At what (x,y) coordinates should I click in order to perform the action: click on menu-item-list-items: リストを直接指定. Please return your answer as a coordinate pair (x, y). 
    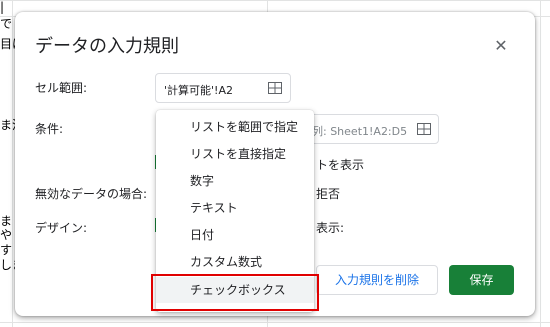
    Looking at the image, I should click on (235, 154).